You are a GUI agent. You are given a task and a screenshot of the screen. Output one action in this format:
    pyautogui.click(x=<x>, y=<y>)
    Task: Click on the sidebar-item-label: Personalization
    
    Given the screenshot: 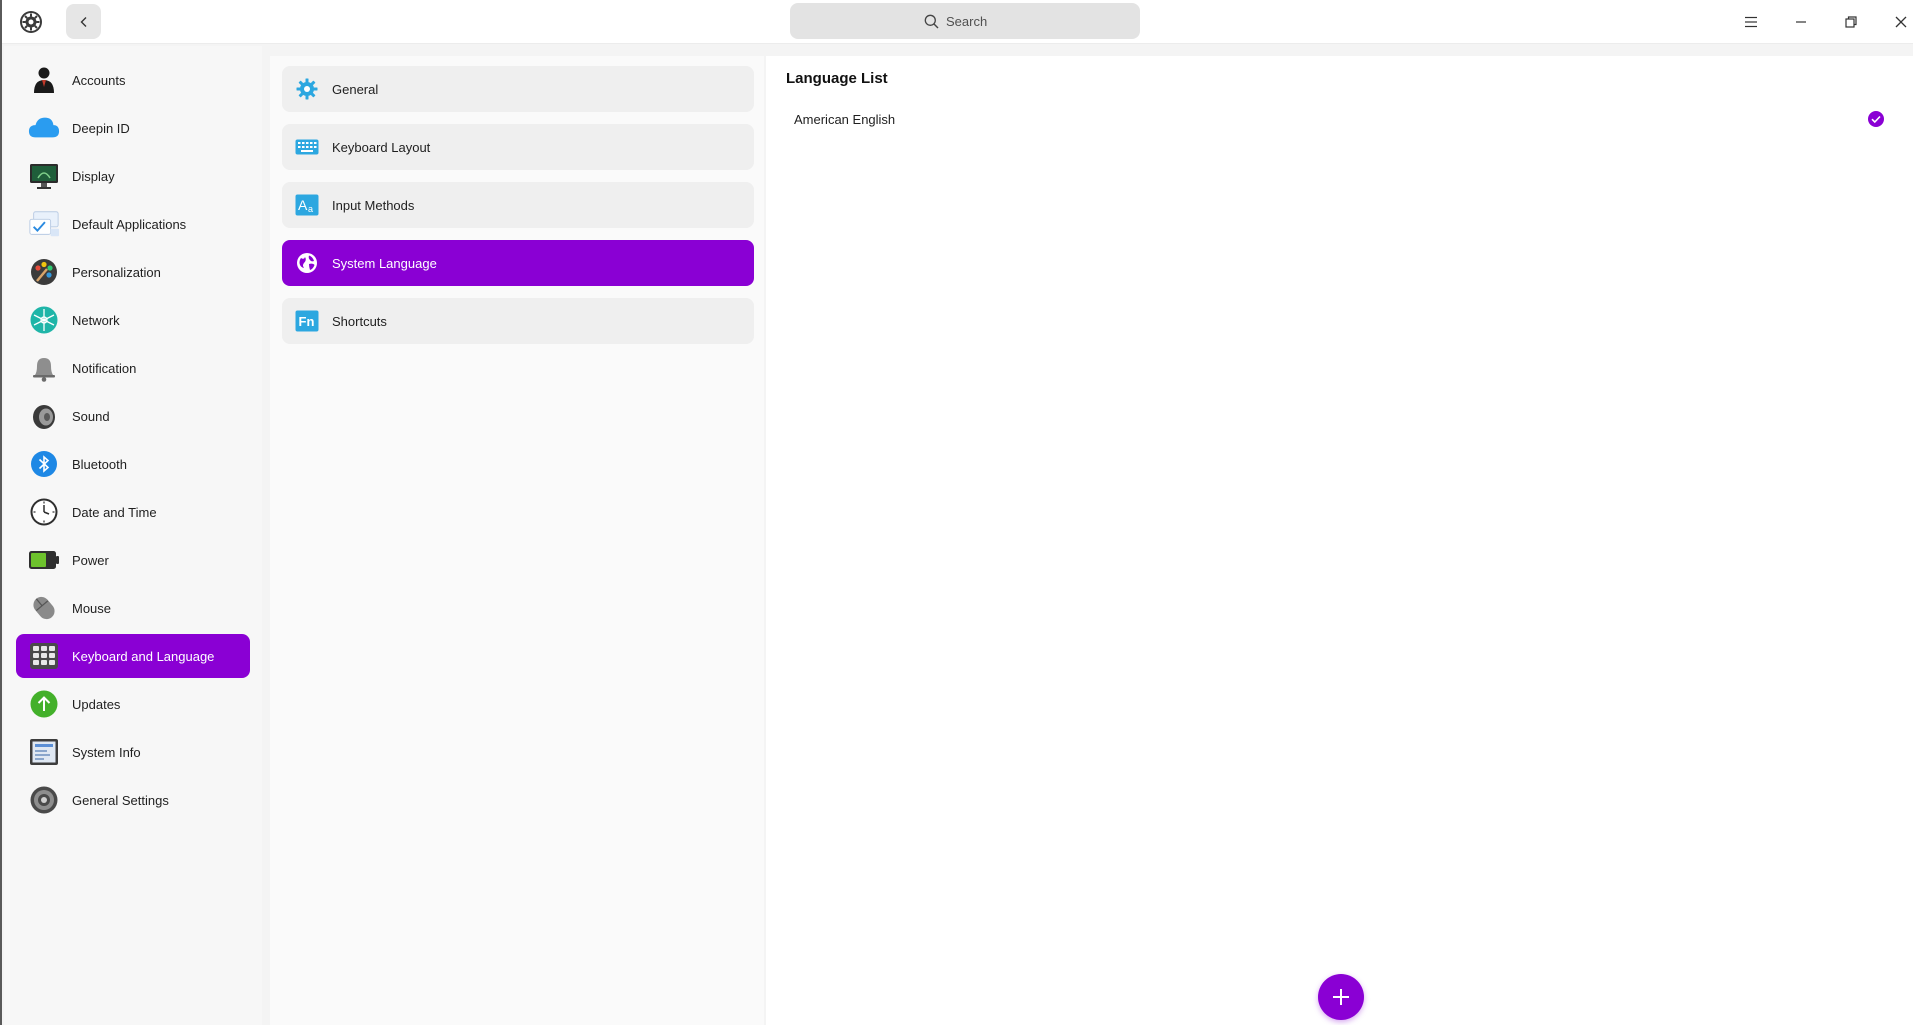 What is the action you would take?
    pyautogui.click(x=116, y=272)
    